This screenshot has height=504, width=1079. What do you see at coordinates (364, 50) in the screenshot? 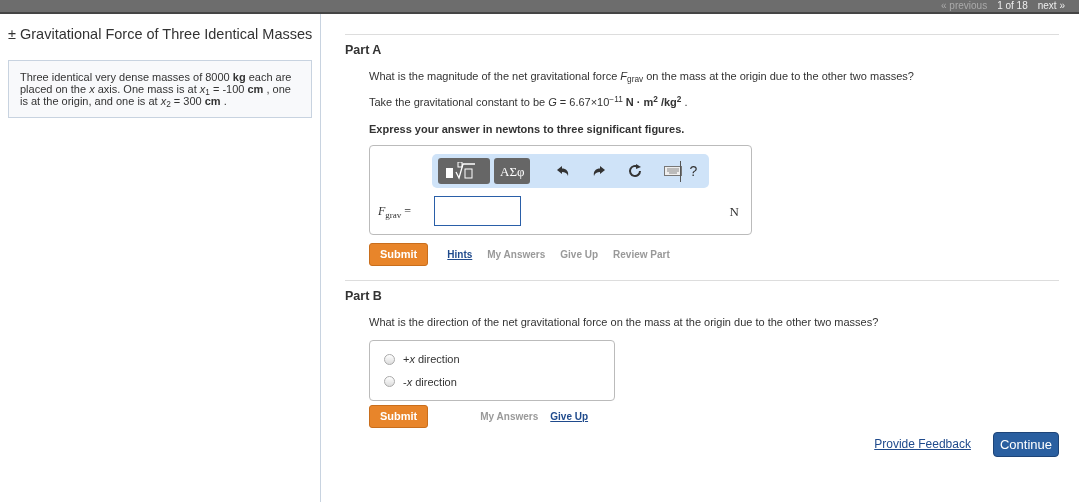
I see `part-title: Part A` at bounding box center [364, 50].